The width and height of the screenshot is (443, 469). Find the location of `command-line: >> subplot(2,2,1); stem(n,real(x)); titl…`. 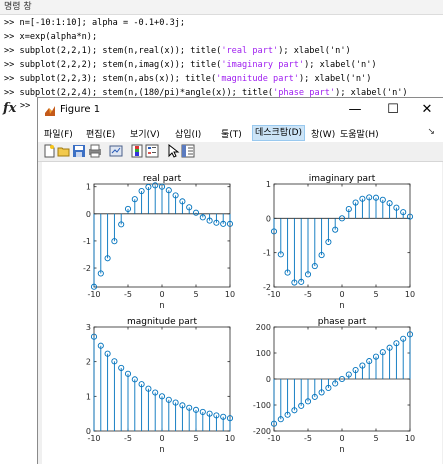

command-line: >> subplot(2,2,1); stem(n,real(x)); titl… is located at coordinates (177, 51).